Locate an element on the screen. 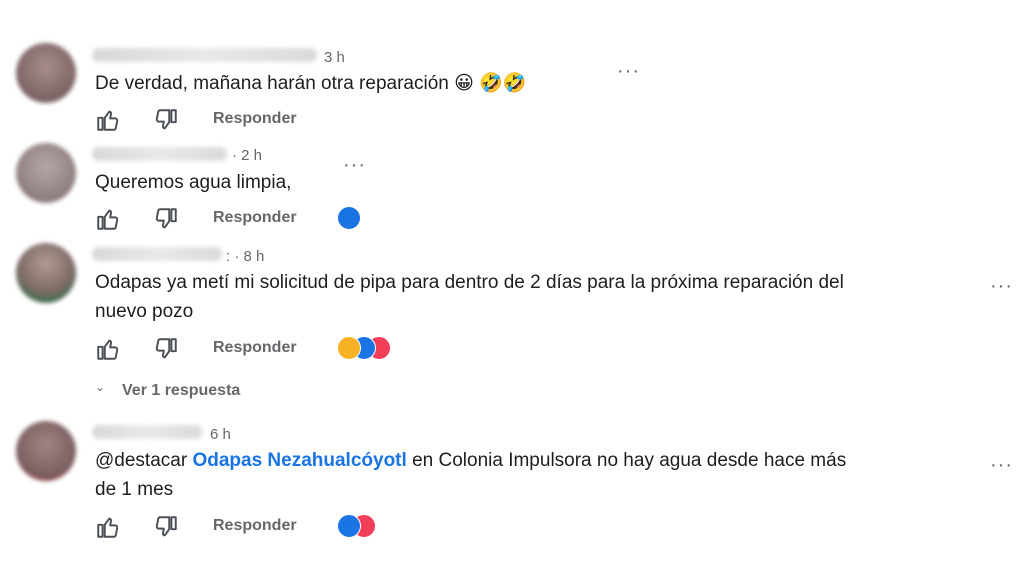 This screenshot has height=576, width=1024. comment-time: 6 h is located at coordinates (220, 434).